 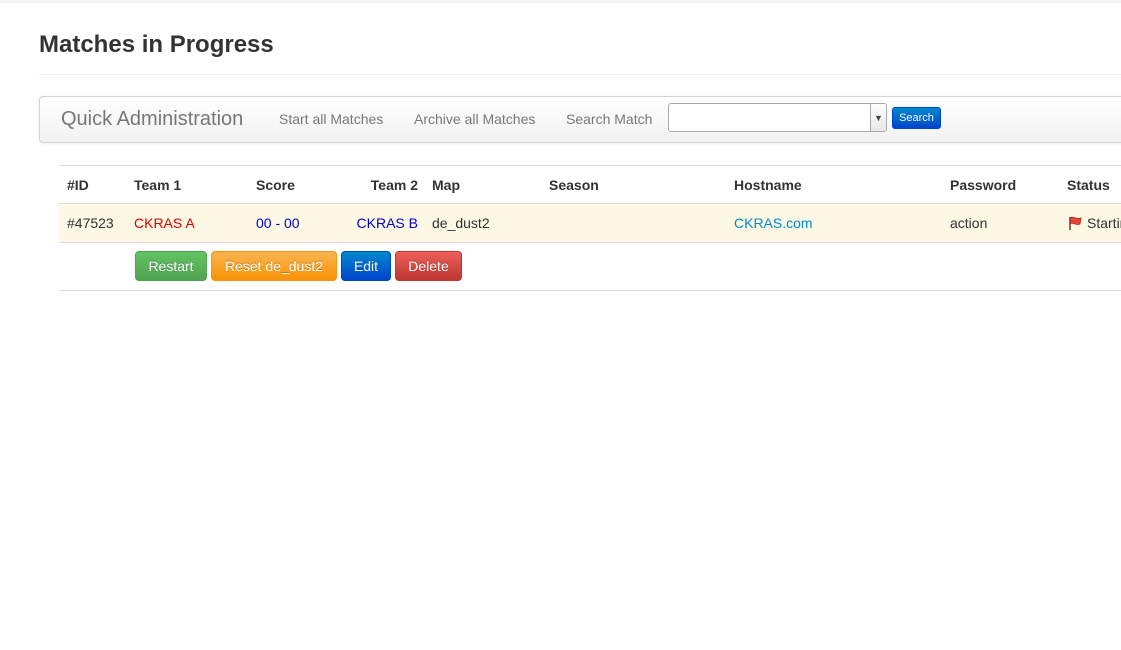 I want to click on match-map: de_dust2, so click(x=461, y=223).